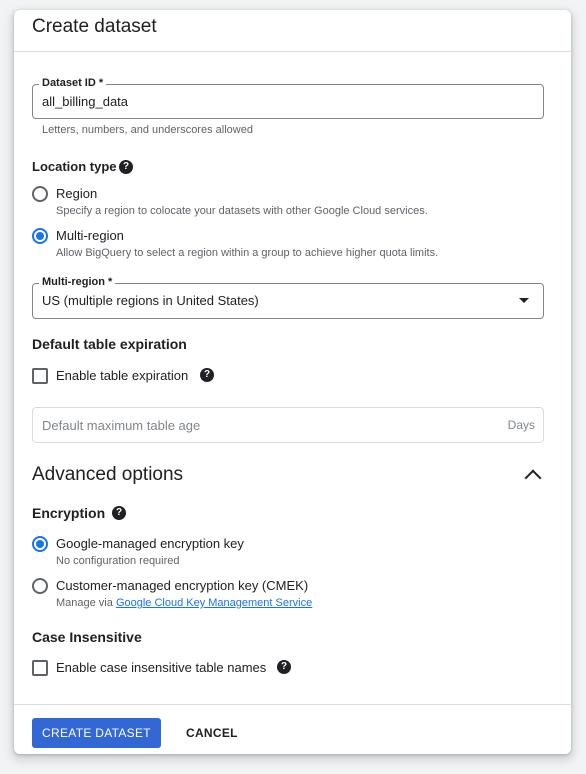  What do you see at coordinates (94, 26) in the screenshot?
I see `page-title: Create dataset` at bounding box center [94, 26].